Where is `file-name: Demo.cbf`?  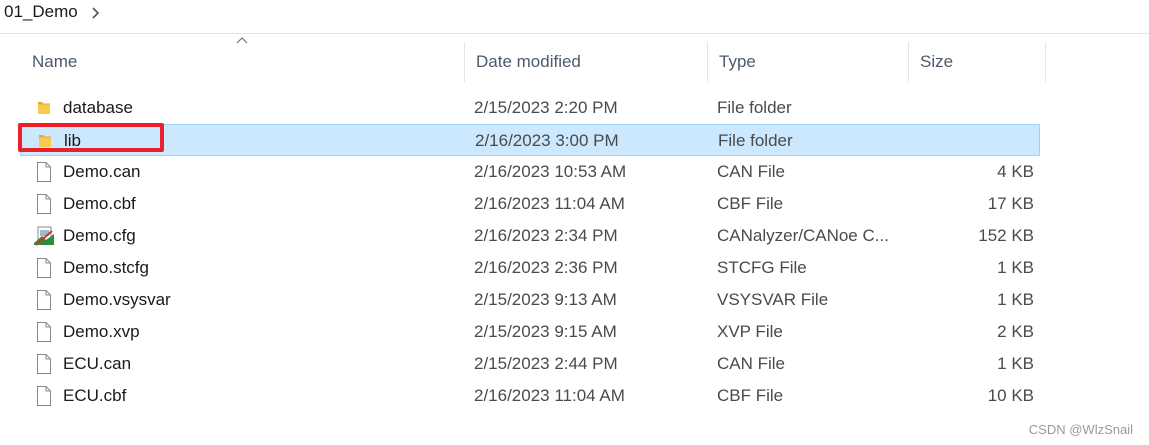
file-name: Demo.cbf is located at coordinates (99, 203).